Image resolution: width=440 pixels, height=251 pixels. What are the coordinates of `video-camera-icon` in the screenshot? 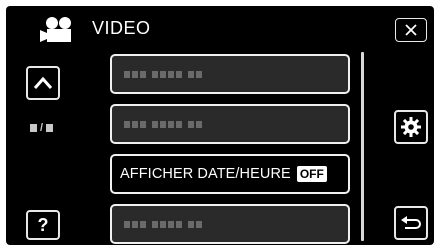 It's located at (55, 29).